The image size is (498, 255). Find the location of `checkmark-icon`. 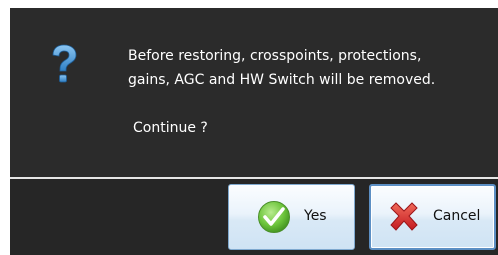

checkmark-icon is located at coordinates (274, 217).